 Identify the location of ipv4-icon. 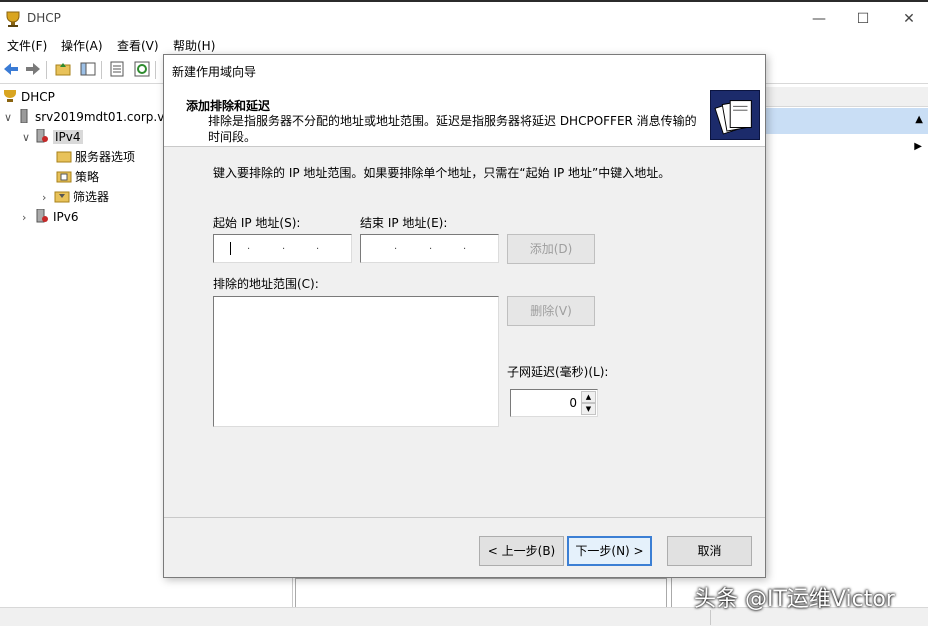
(42, 136).